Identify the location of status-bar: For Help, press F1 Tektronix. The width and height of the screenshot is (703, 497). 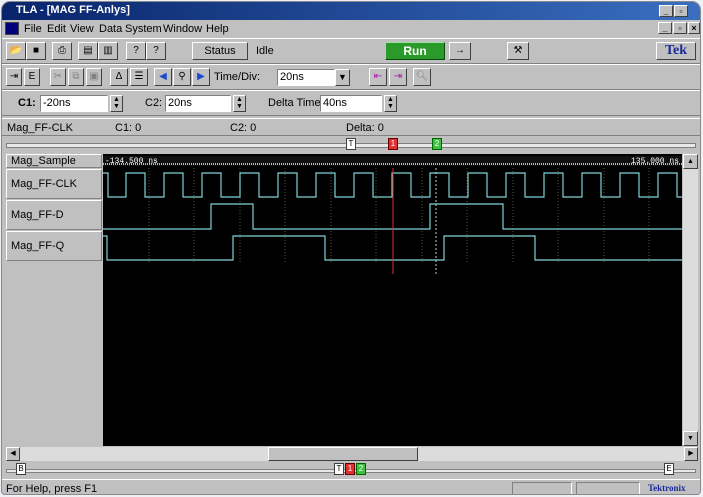
(351, 487).